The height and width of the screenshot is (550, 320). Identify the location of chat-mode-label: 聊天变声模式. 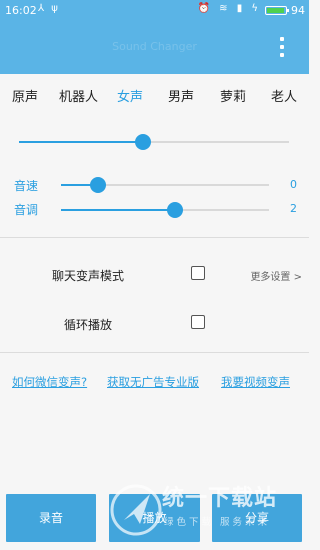
(88, 276).